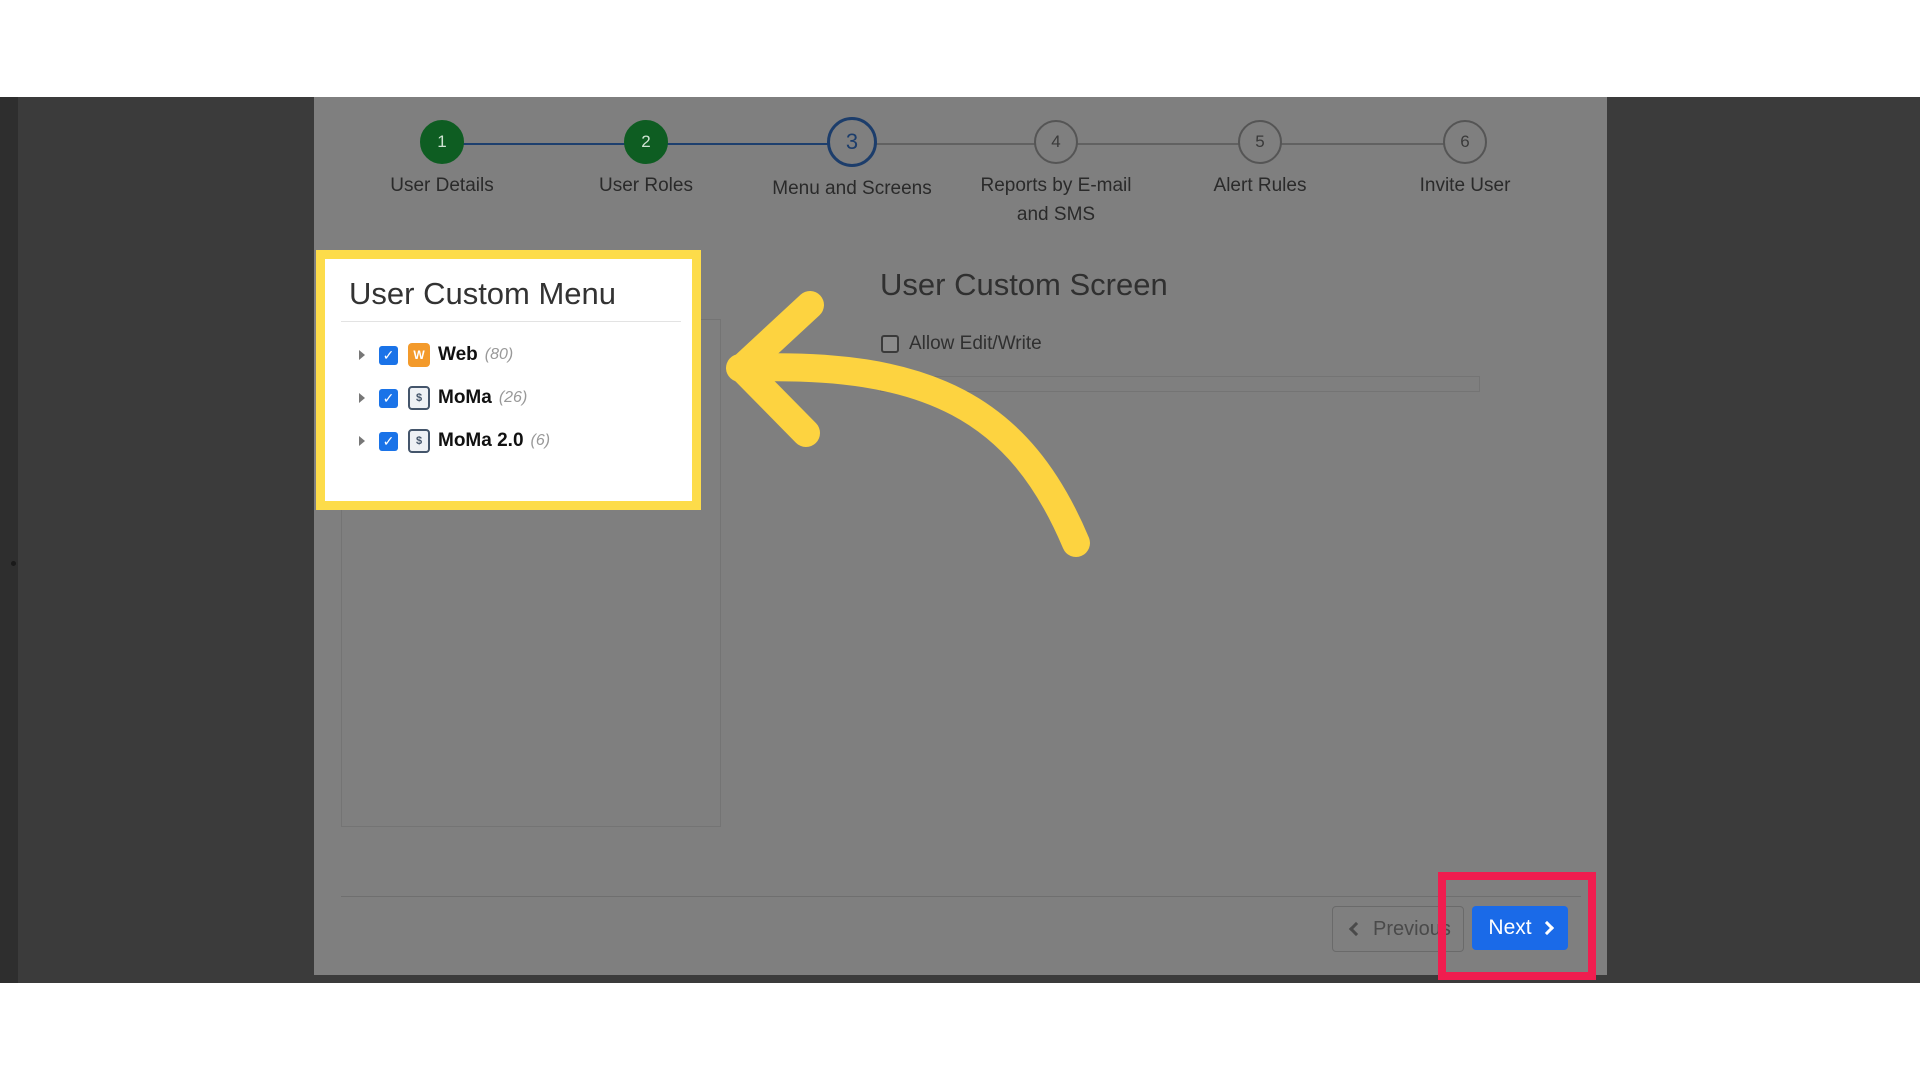  Describe the element at coordinates (499, 354) in the screenshot. I see `tree-item-count: (80)` at that location.